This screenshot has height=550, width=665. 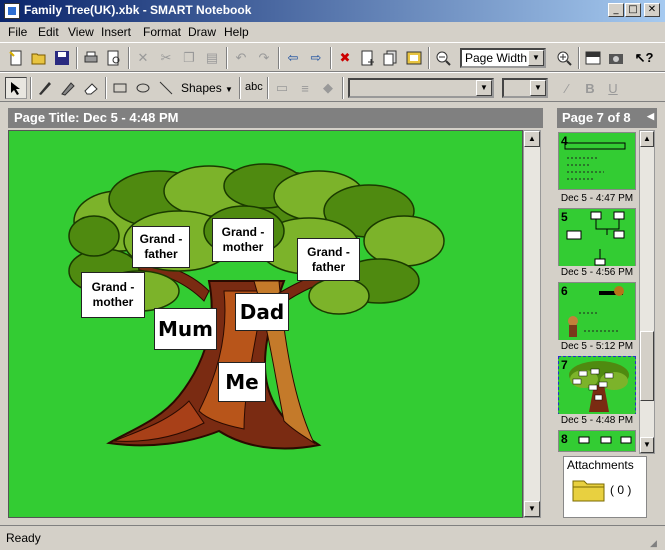 I want to click on menu-edit: Edit, so click(x=48, y=32).